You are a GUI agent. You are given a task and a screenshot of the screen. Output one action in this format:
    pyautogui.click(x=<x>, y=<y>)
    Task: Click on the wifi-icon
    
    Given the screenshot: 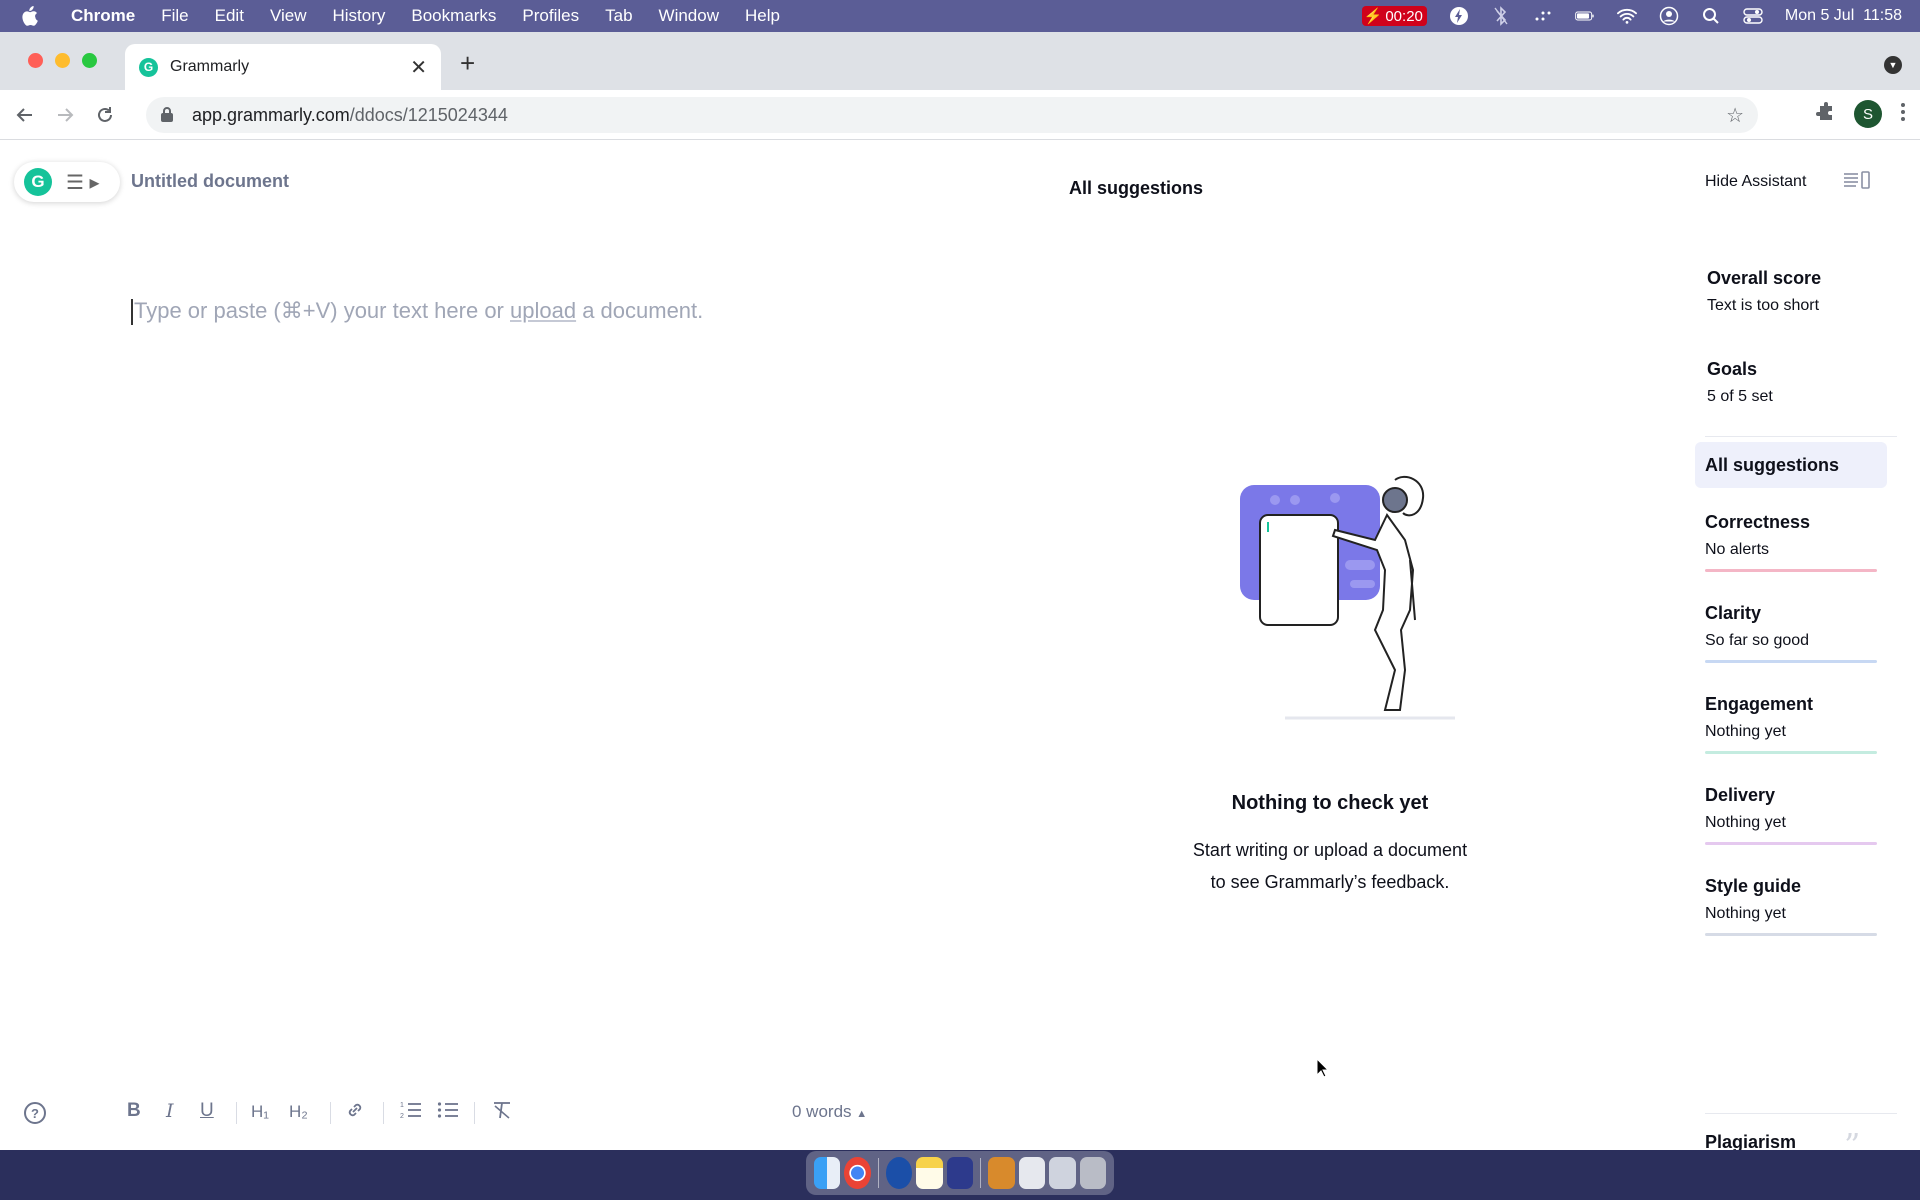 What is the action you would take?
    pyautogui.click(x=1626, y=16)
    